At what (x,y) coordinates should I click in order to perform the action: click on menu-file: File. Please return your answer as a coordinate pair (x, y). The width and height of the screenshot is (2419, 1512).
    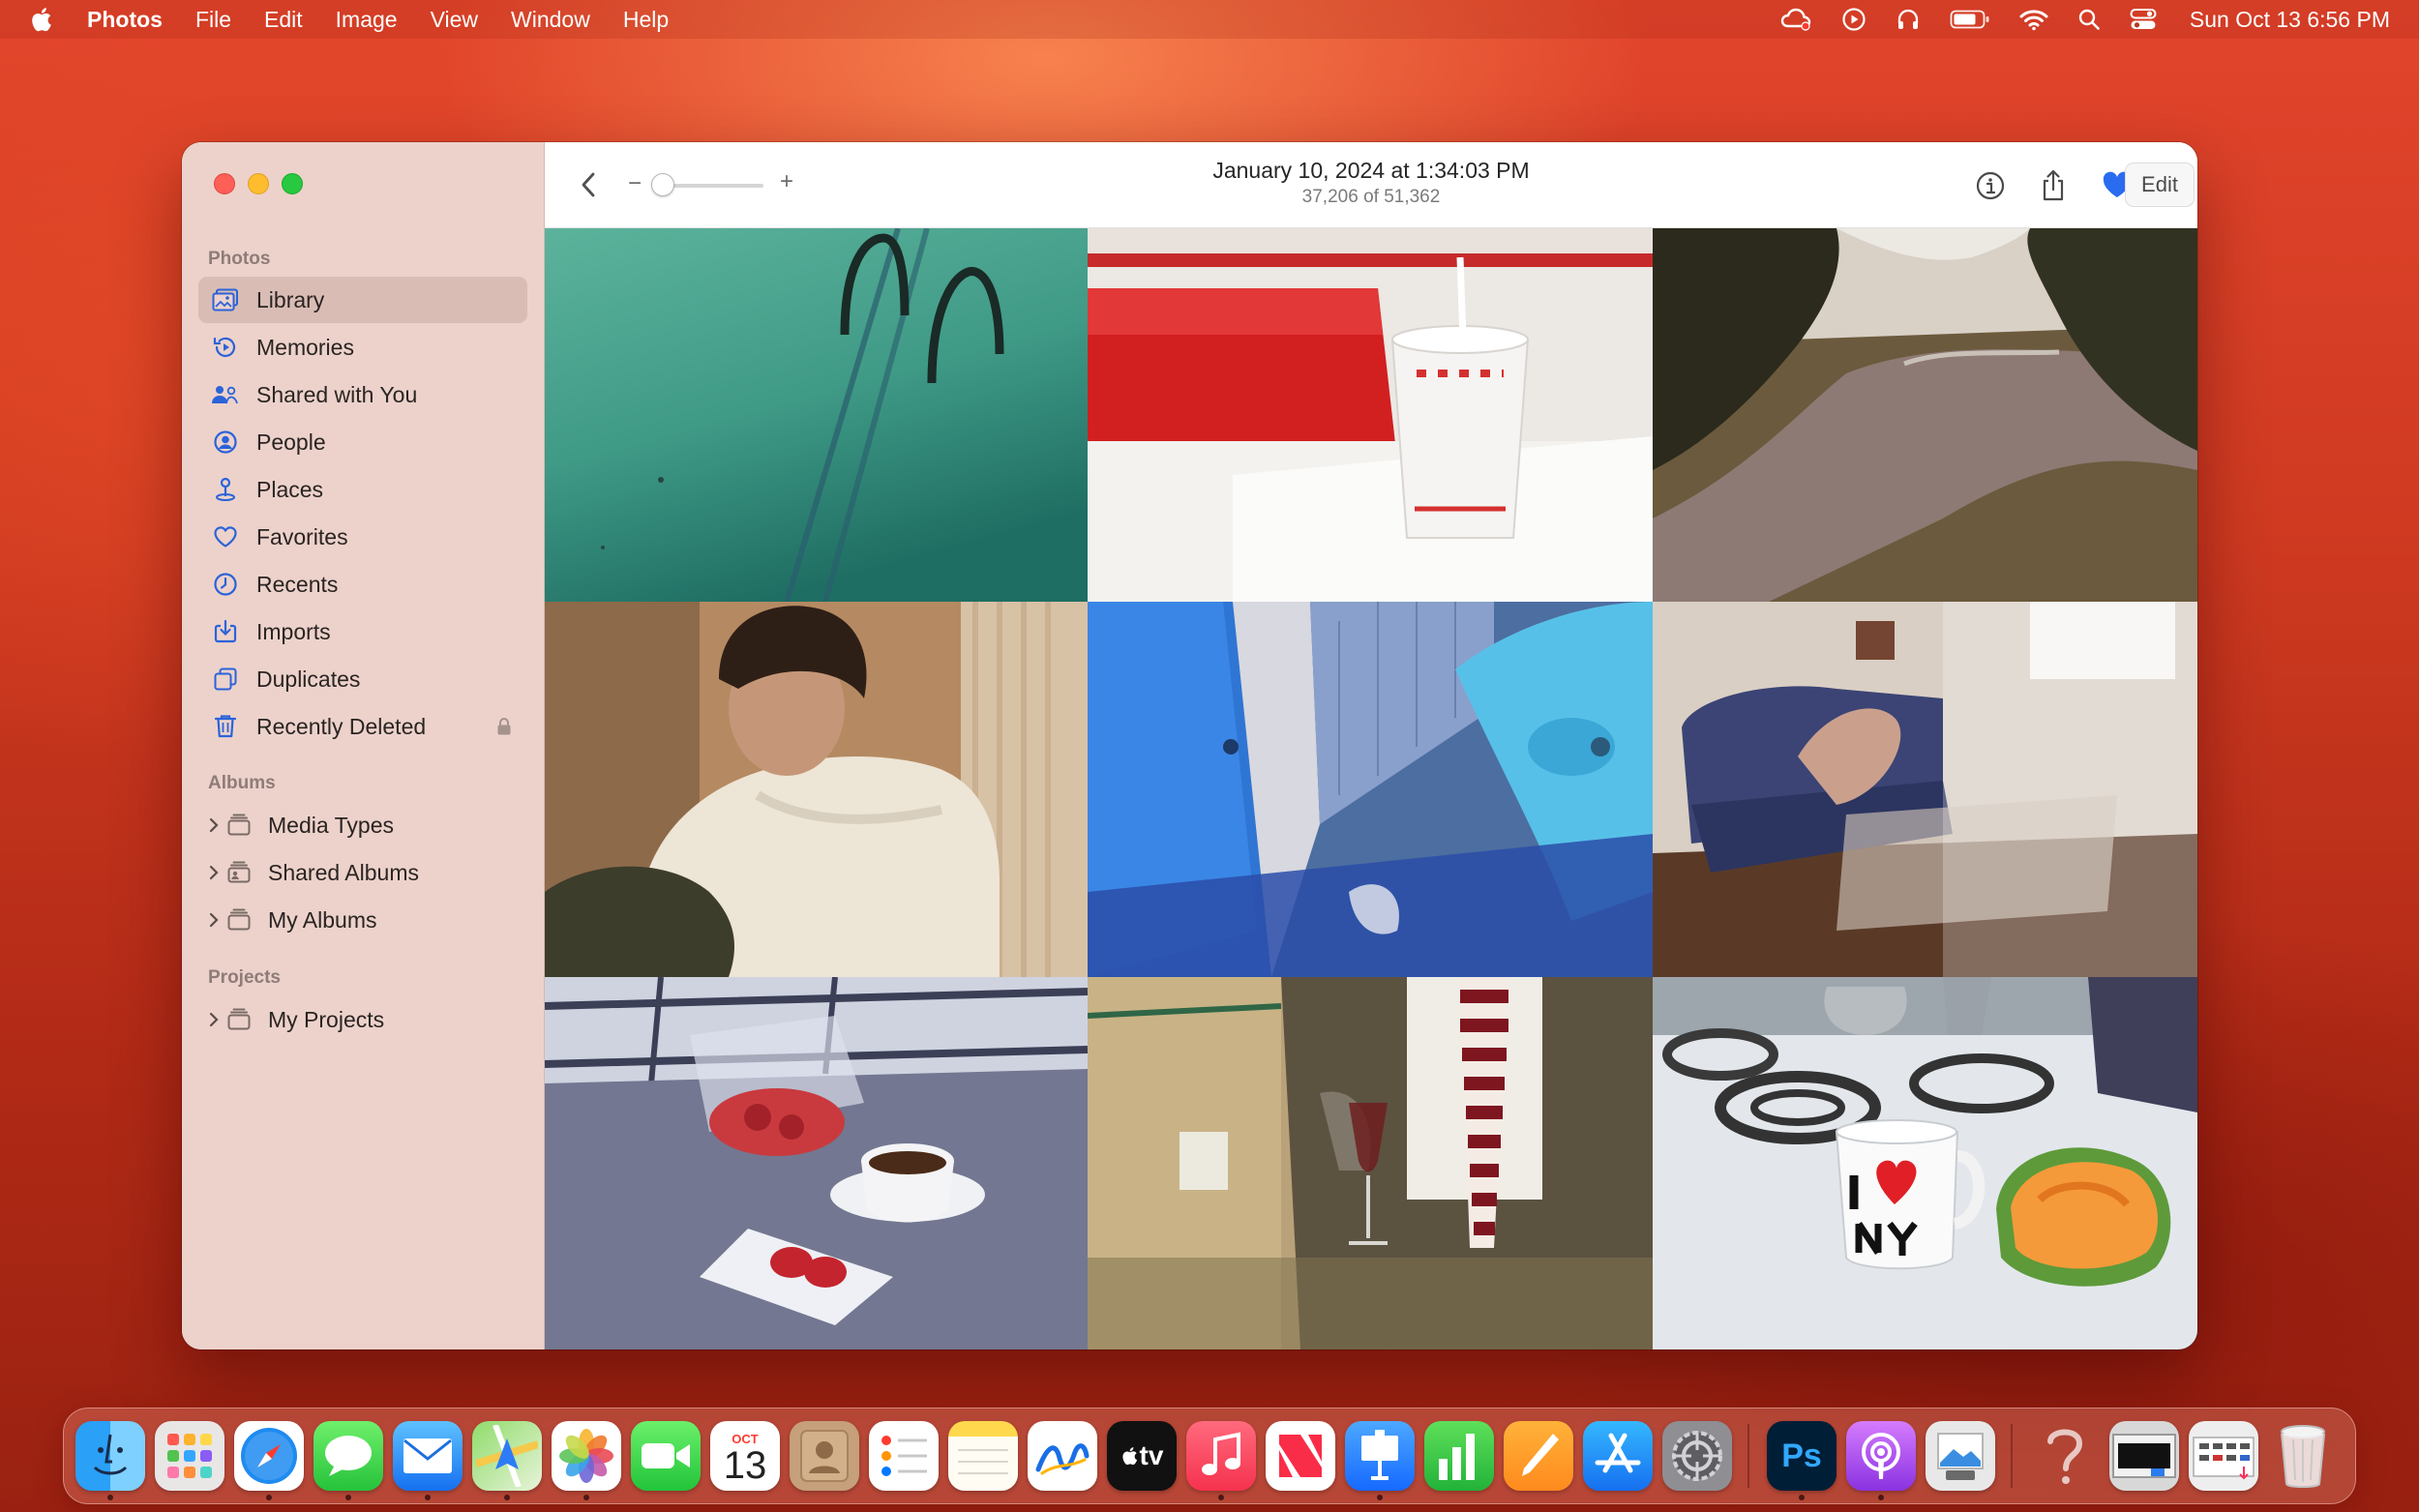
    Looking at the image, I should click on (213, 20).